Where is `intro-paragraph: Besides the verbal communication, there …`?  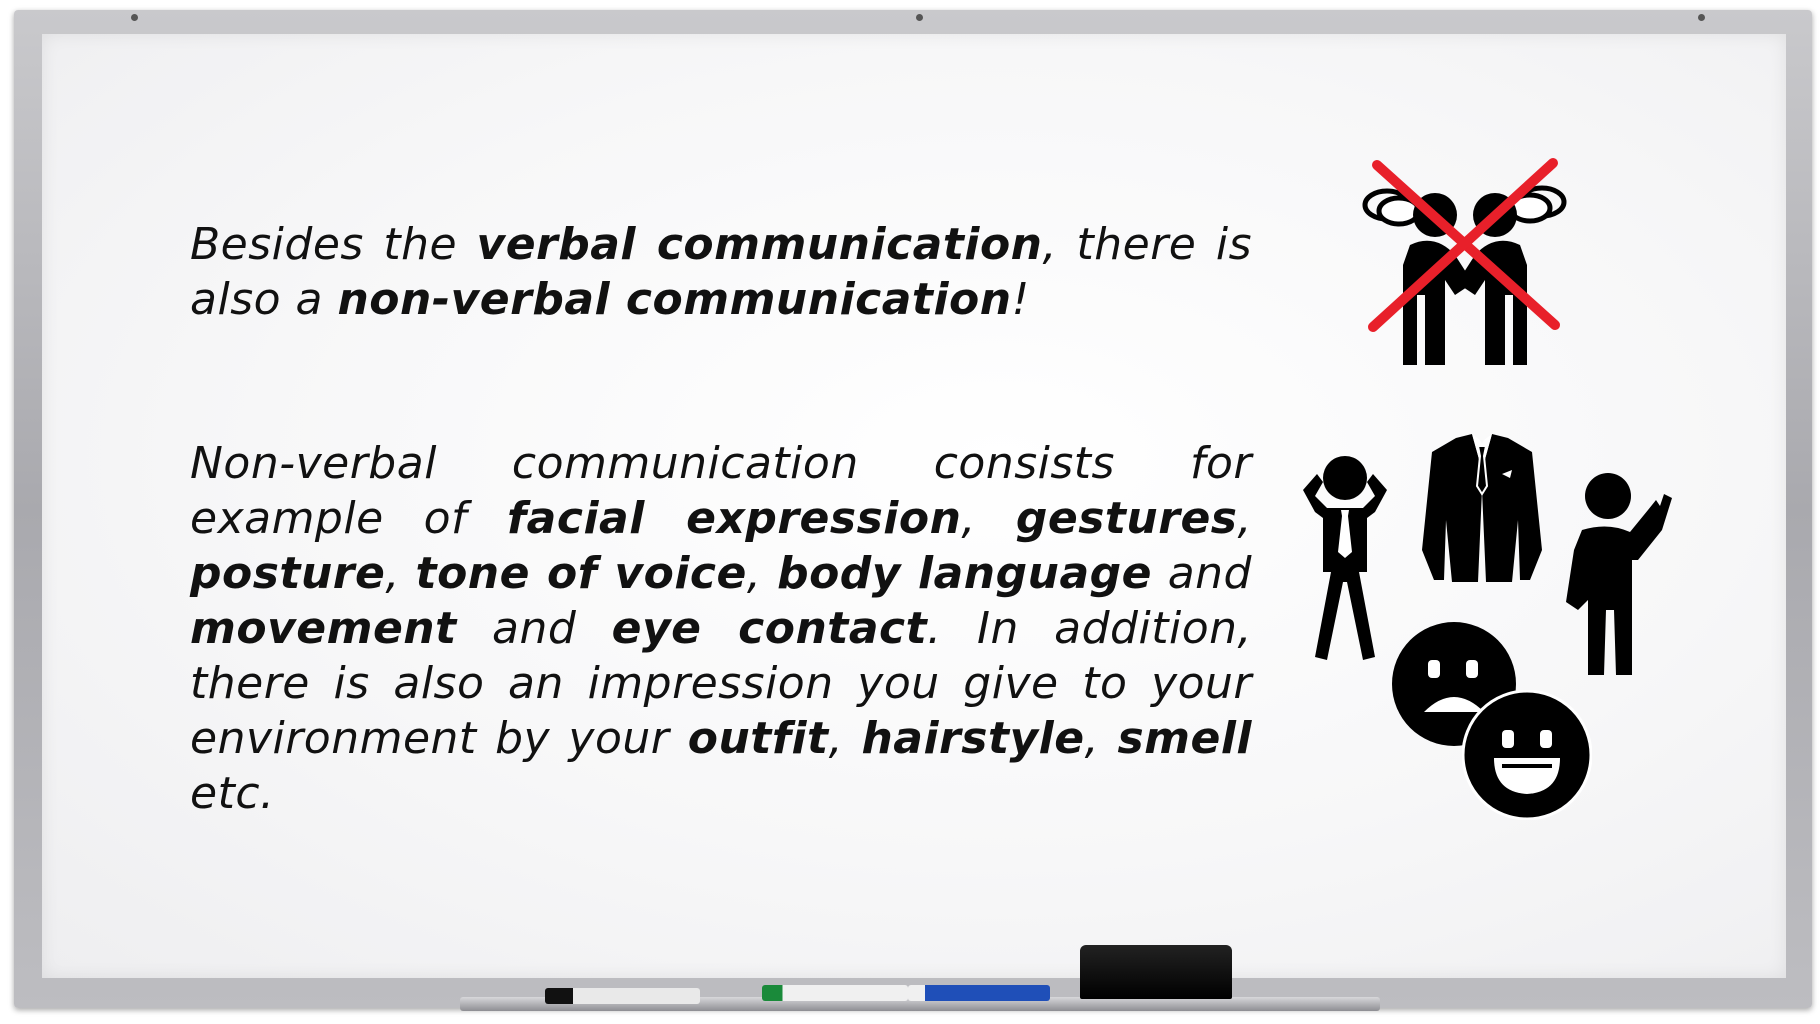 intro-paragraph: Besides the verbal communication, there … is located at coordinates (721, 272).